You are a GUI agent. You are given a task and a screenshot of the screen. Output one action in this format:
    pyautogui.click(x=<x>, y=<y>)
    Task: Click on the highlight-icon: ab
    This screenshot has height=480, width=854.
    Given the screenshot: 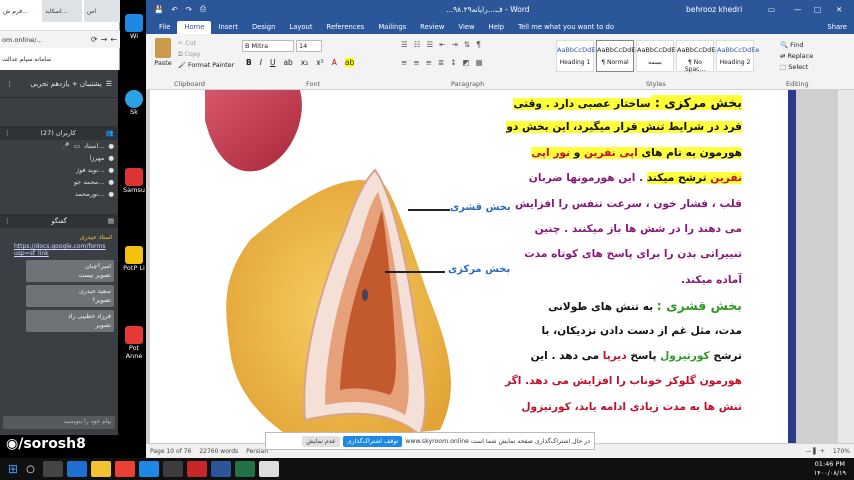 What is the action you would take?
    pyautogui.click(x=349, y=62)
    